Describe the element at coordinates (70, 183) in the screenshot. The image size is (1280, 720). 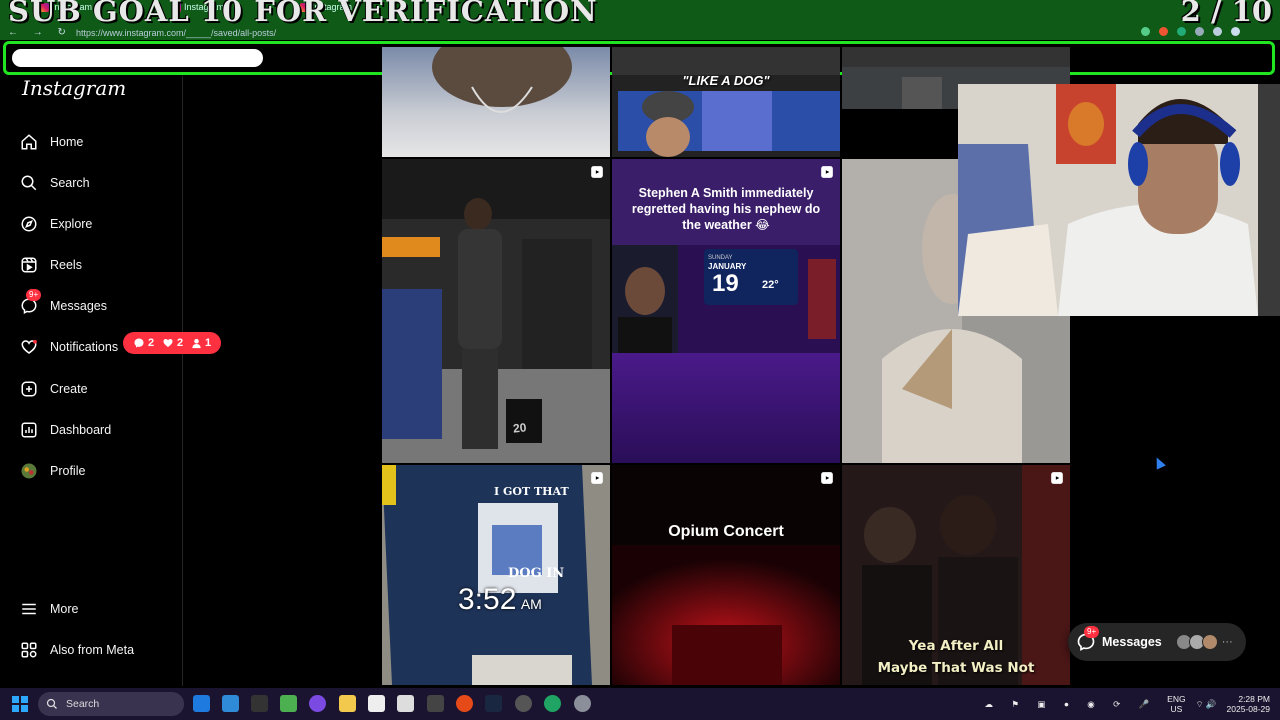
I see `sidebar-item-label: Search` at that location.